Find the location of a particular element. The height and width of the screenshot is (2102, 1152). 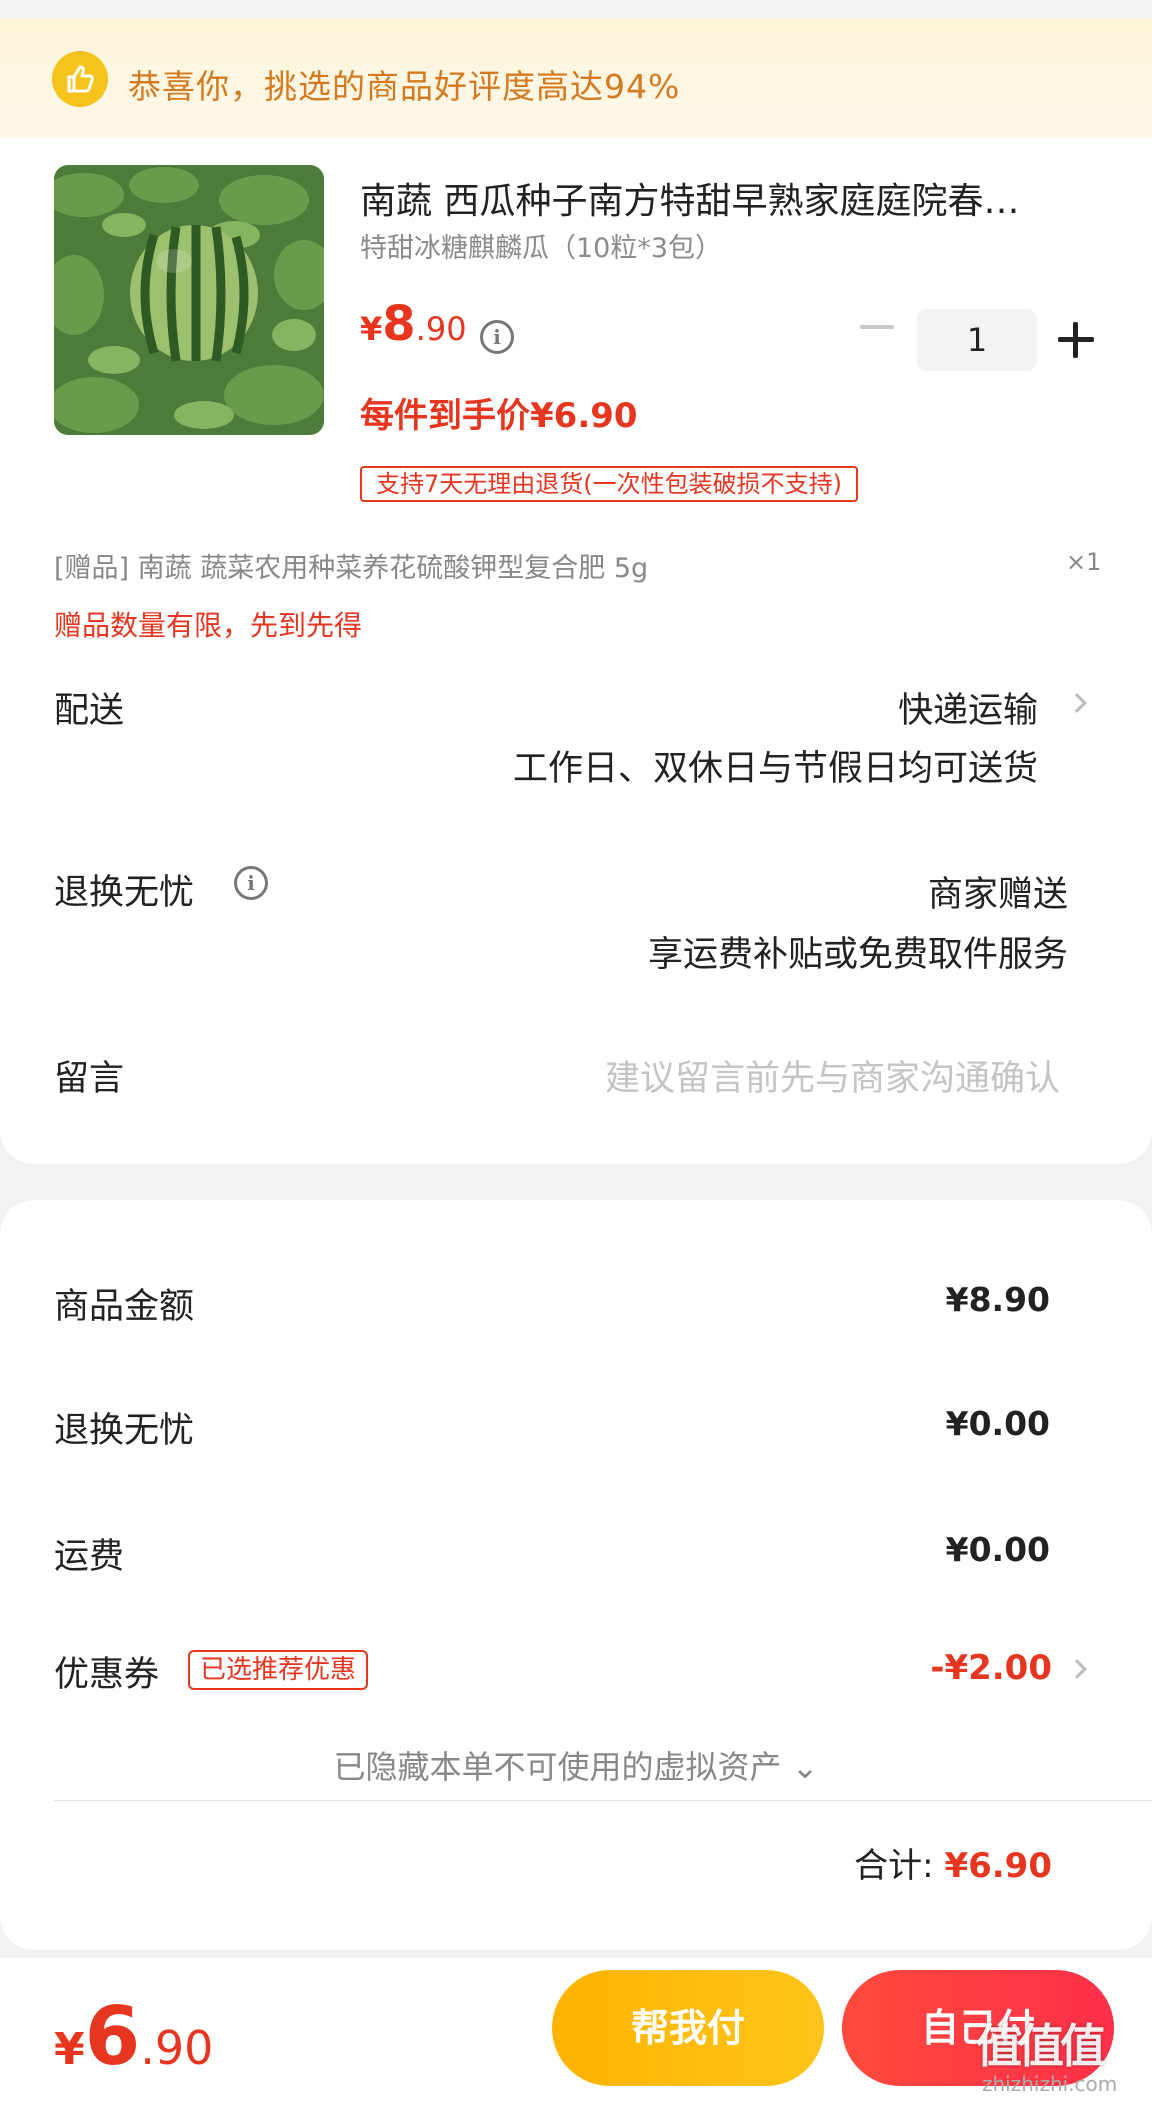

delivery-method: 快递运输 is located at coordinates (968, 707).